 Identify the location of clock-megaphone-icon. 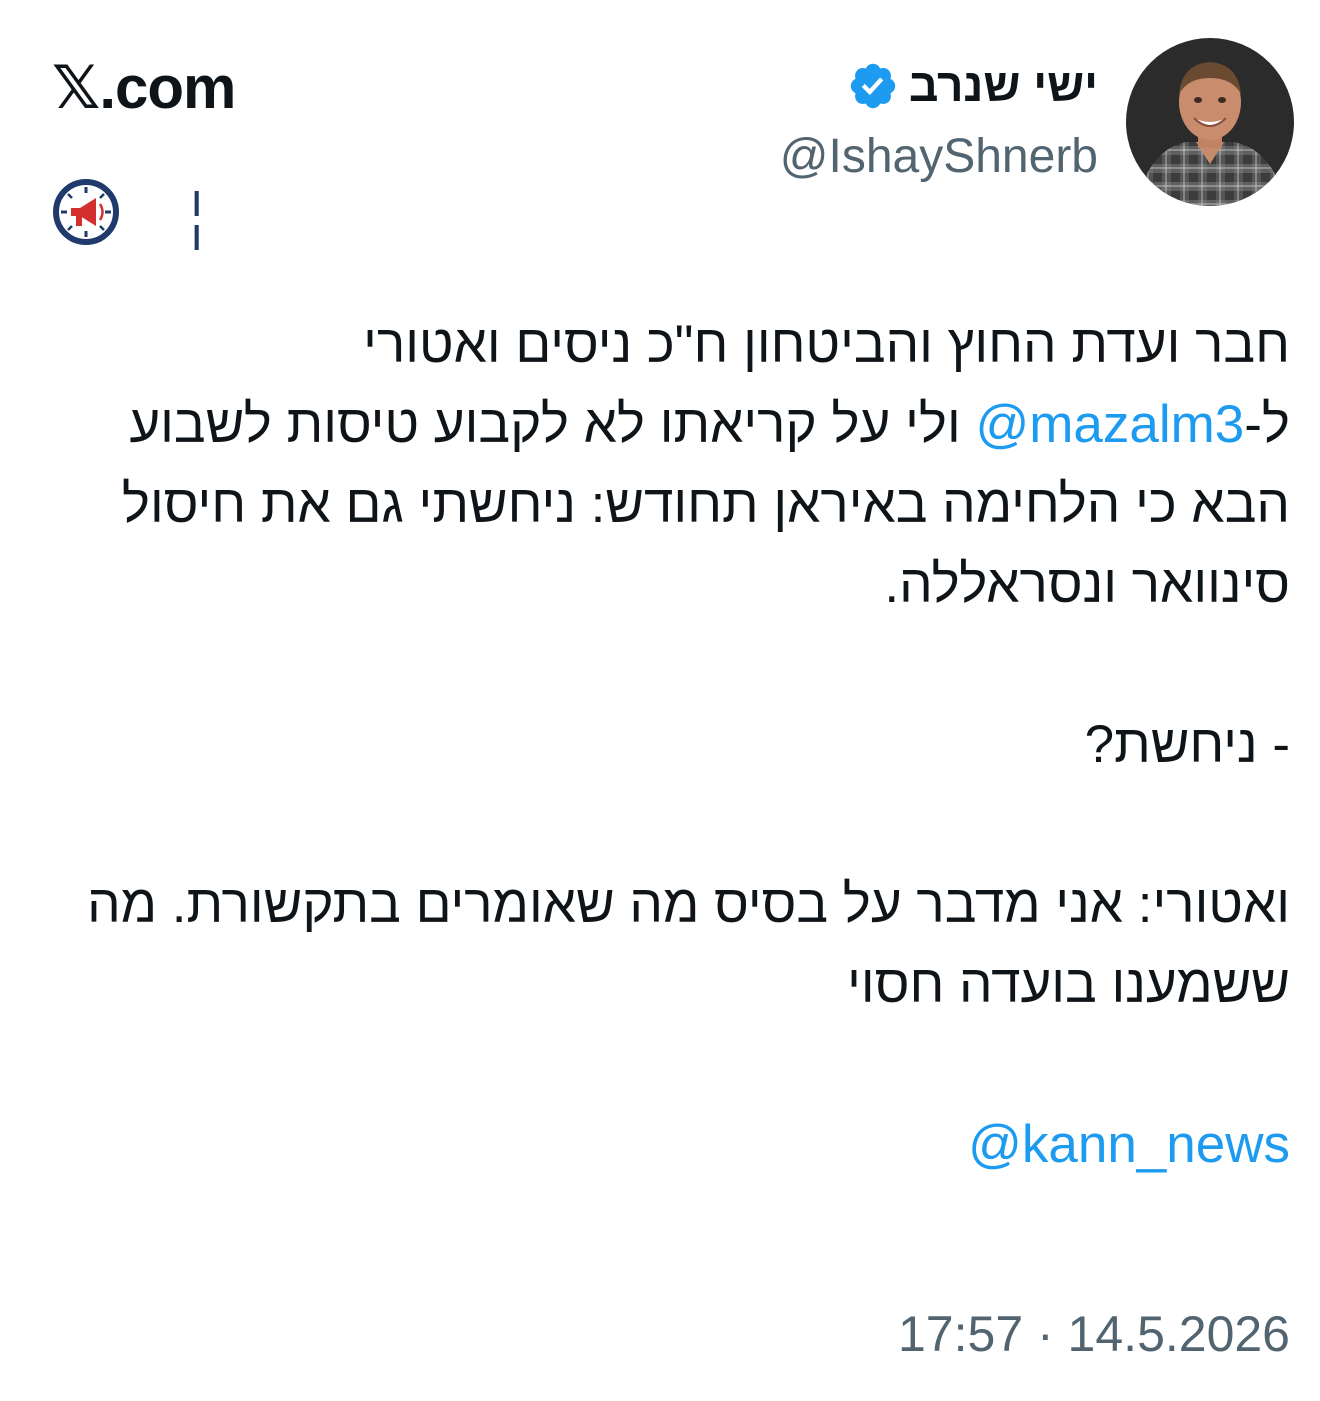
(86, 212).